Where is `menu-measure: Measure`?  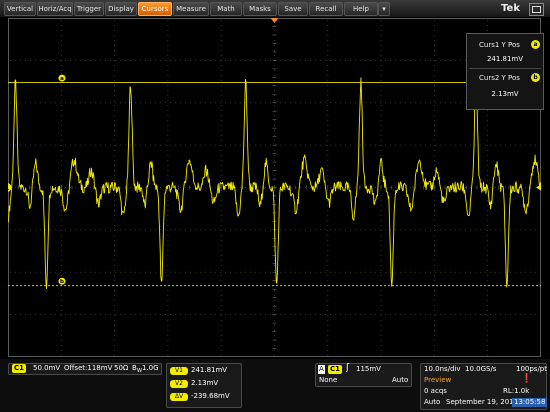 menu-measure: Measure is located at coordinates (191, 9).